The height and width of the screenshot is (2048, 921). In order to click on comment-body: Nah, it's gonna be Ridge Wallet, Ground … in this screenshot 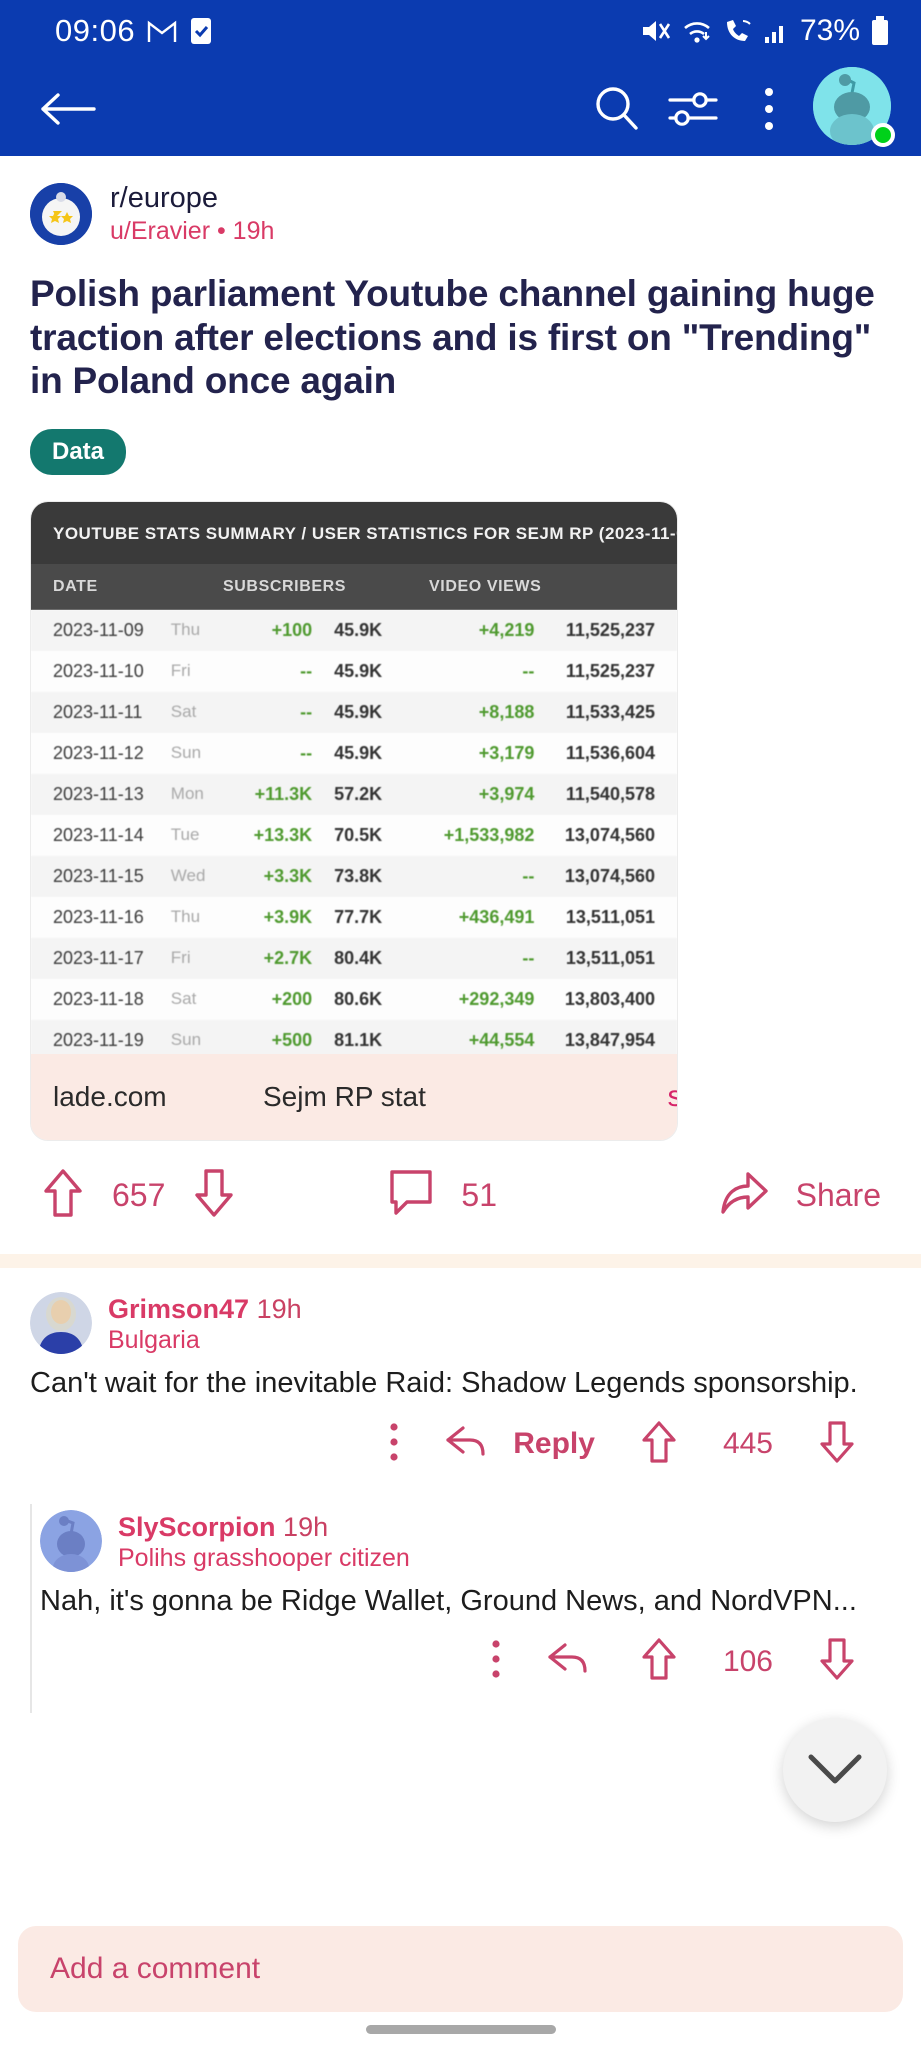, I will do `click(448, 1600)`.